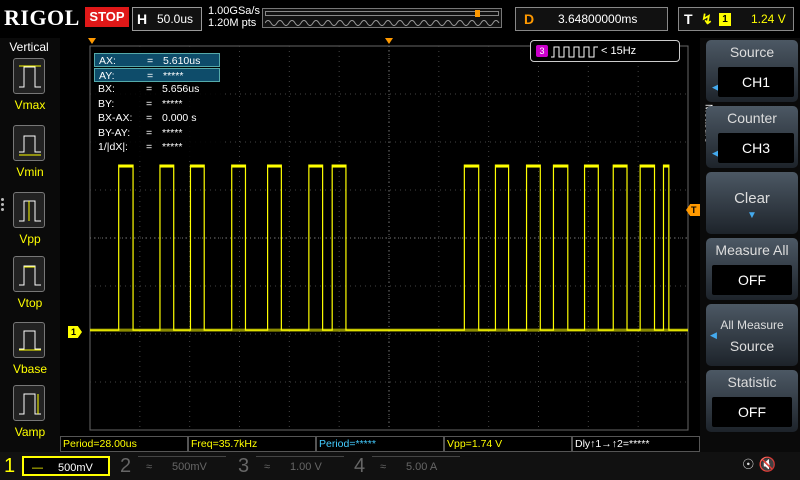 The image size is (800, 480). I want to click on cursor-row: BX: = 5.656us, so click(157, 89).